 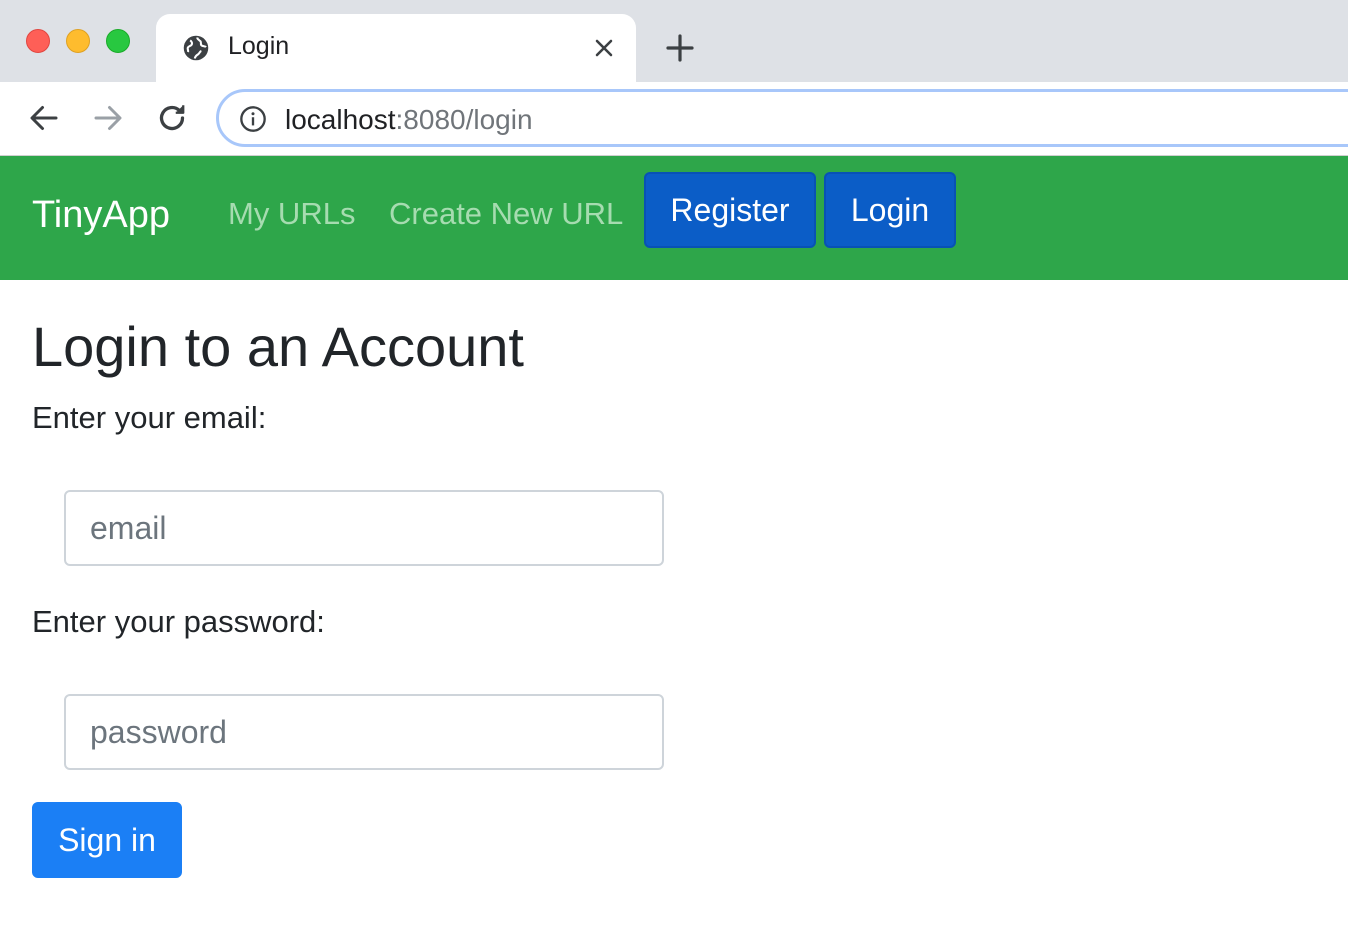 What do you see at coordinates (44, 118) in the screenshot?
I see `arrow-left-icon` at bounding box center [44, 118].